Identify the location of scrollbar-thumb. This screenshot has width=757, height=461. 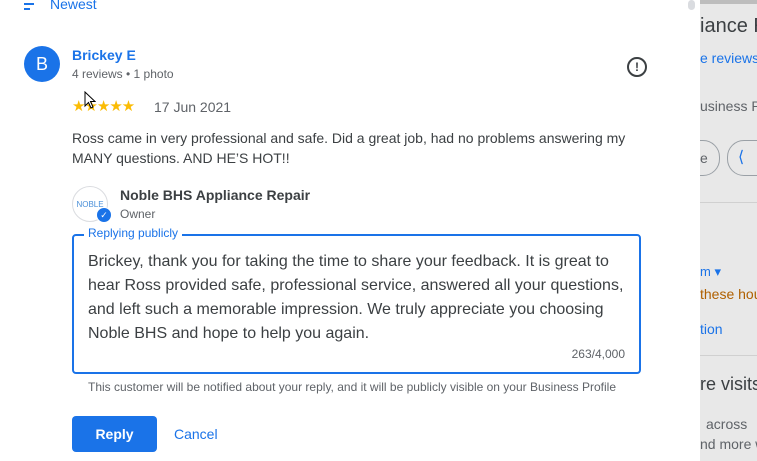
(691, 5).